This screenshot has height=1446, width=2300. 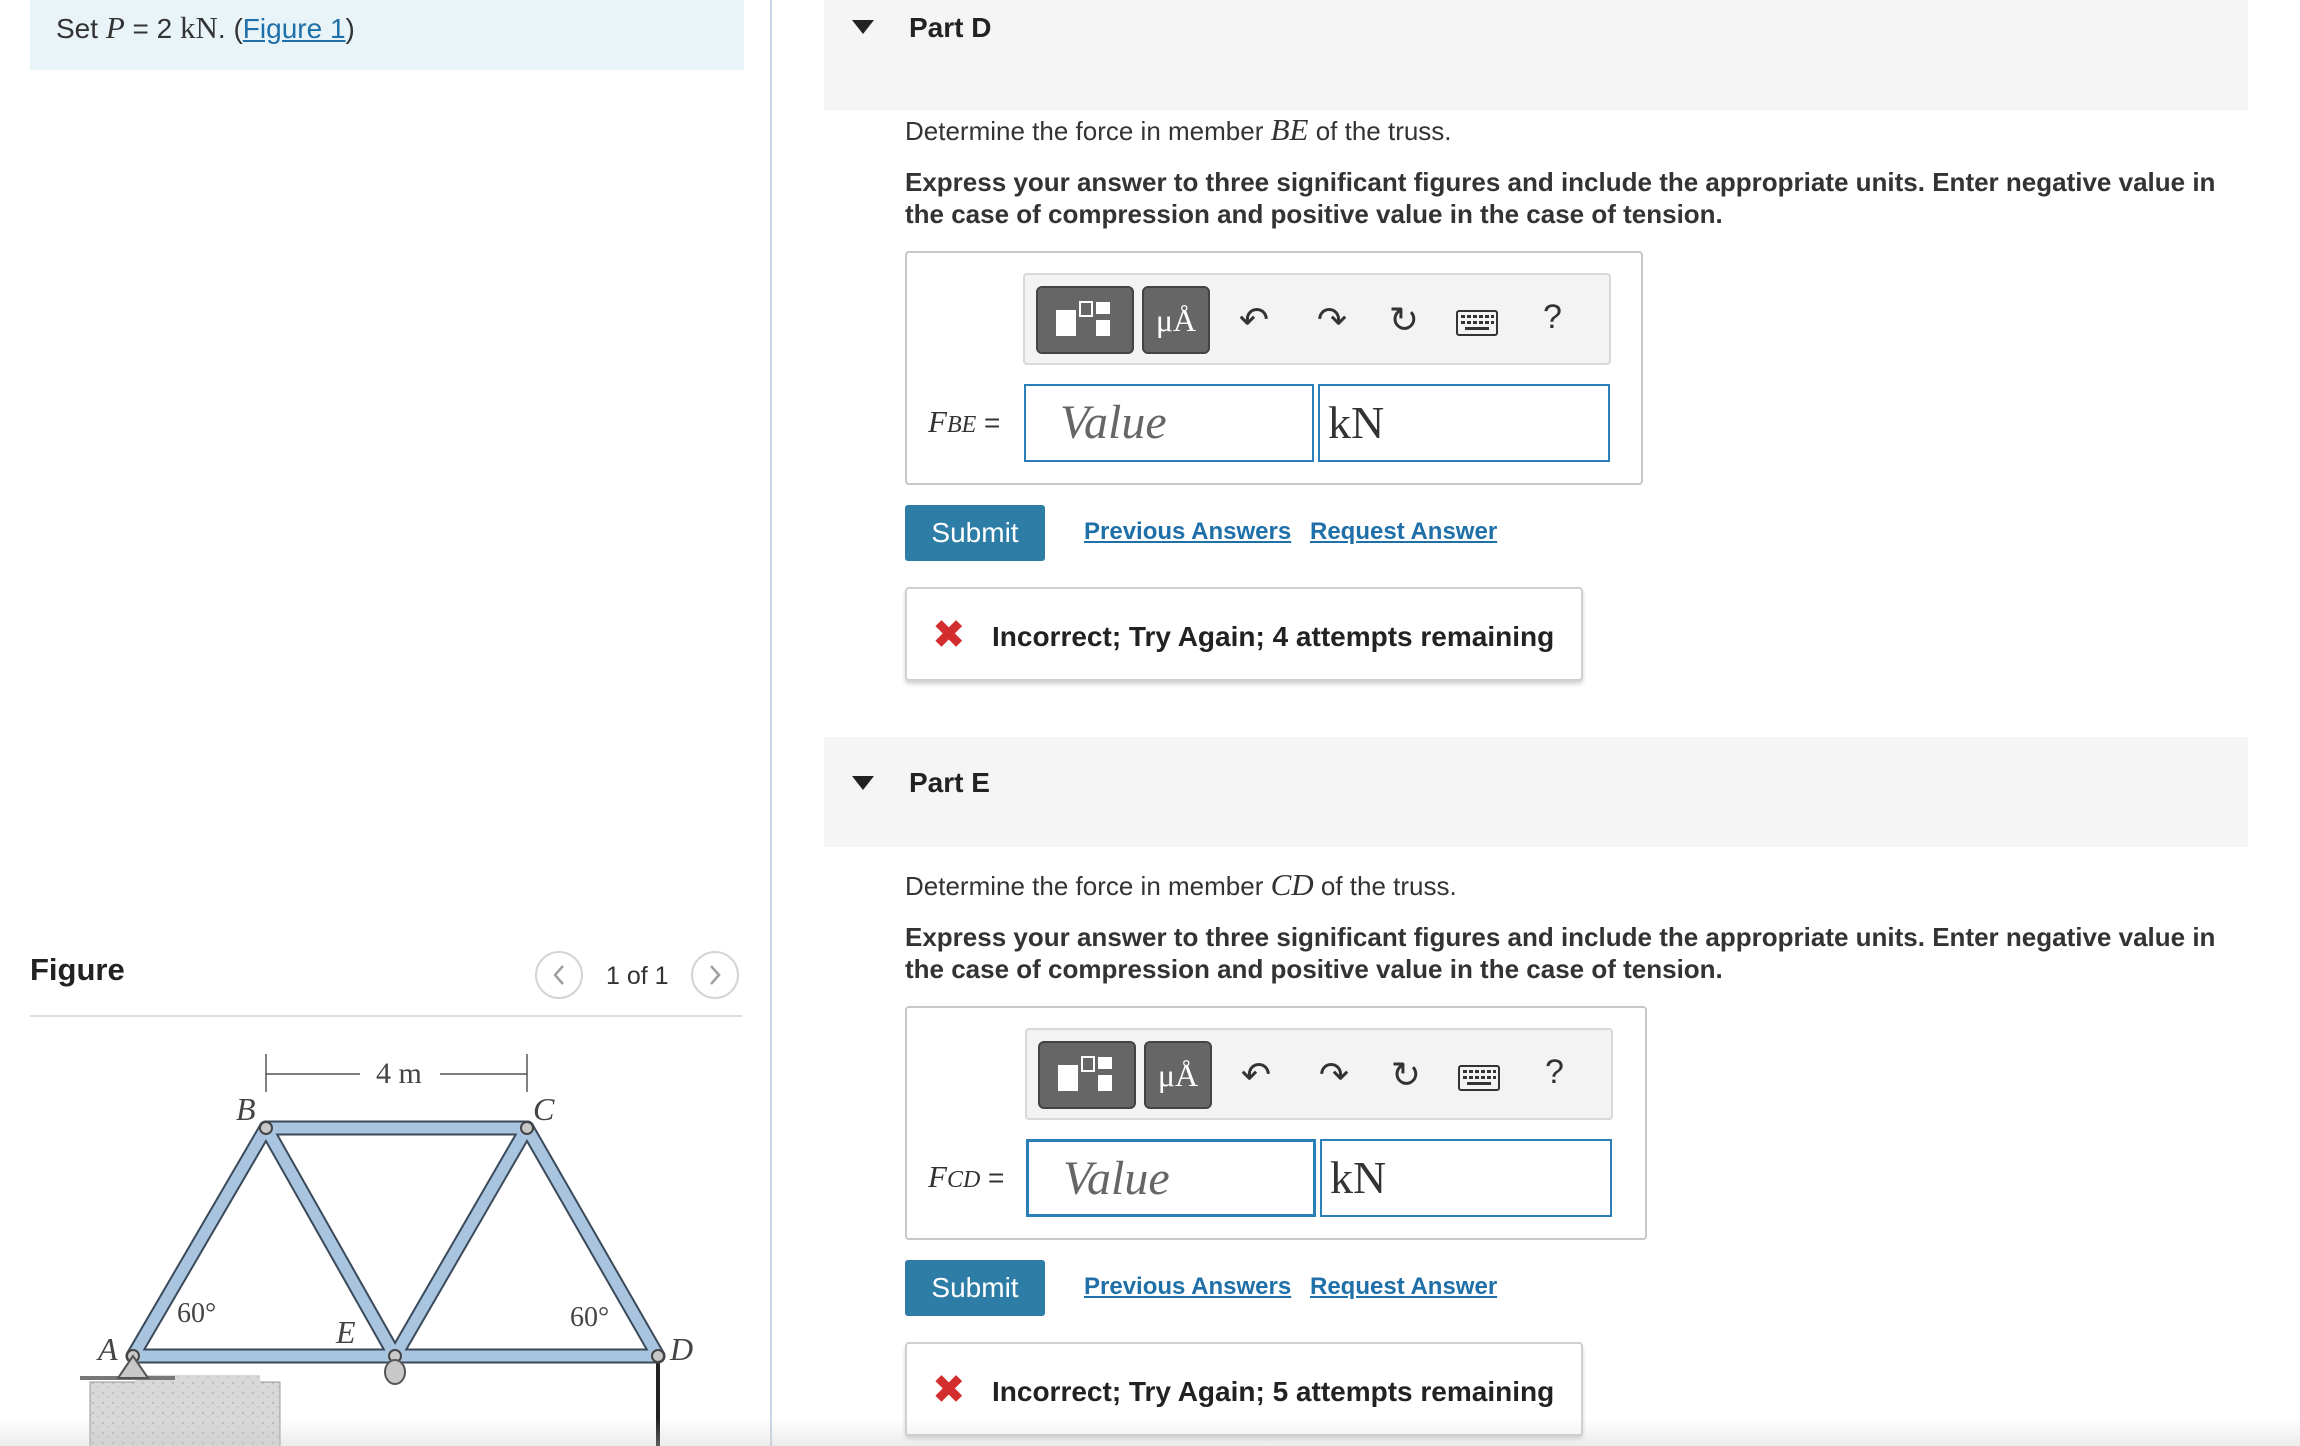 I want to click on given-close-paren: ), so click(x=350, y=28).